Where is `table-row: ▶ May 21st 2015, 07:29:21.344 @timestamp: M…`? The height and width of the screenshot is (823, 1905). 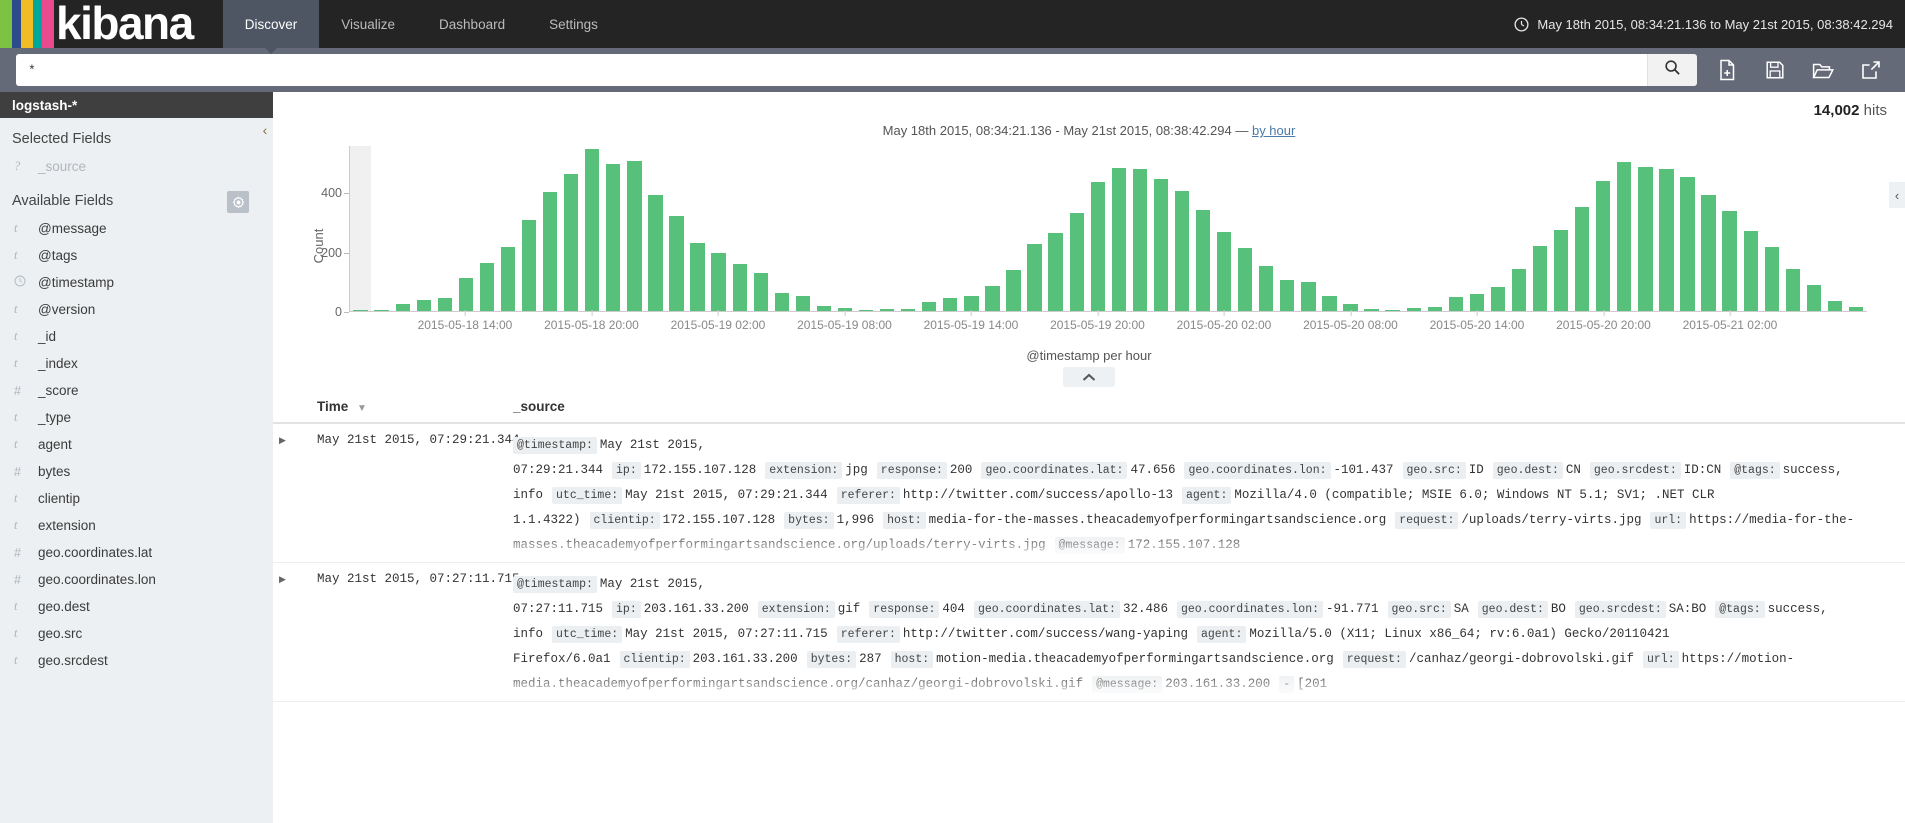 table-row: ▶ May 21st 2015, 07:29:21.344 @timestamp: M… is located at coordinates (1089, 493).